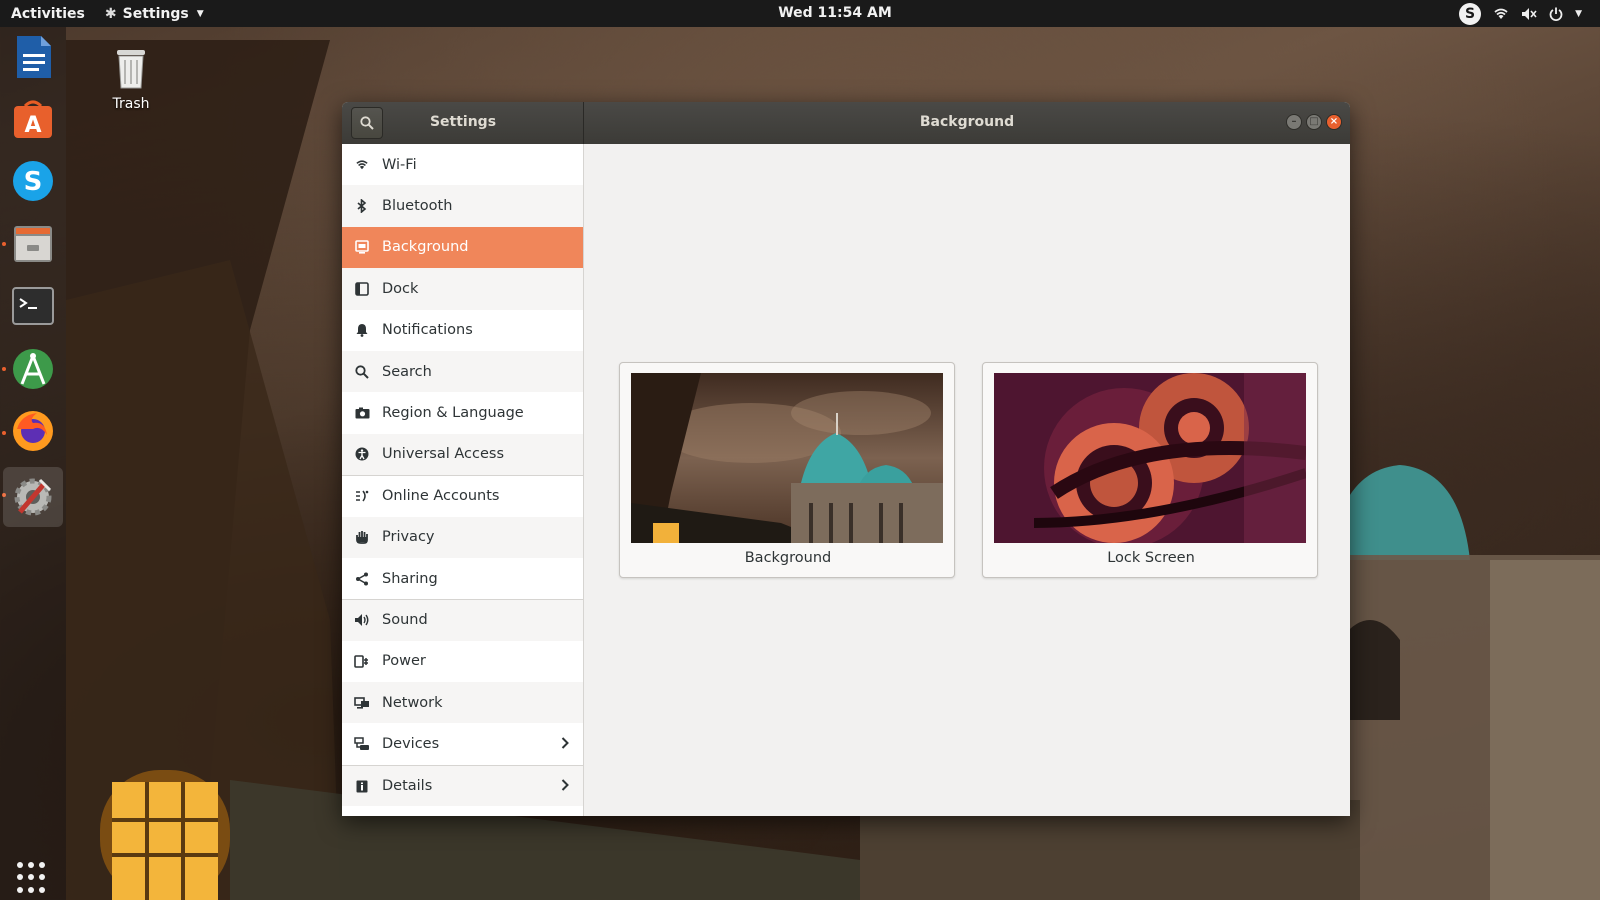 The height and width of the screenshot is (900, 1600). I want to click on system-tray: S ▼, so click(1520, 14).